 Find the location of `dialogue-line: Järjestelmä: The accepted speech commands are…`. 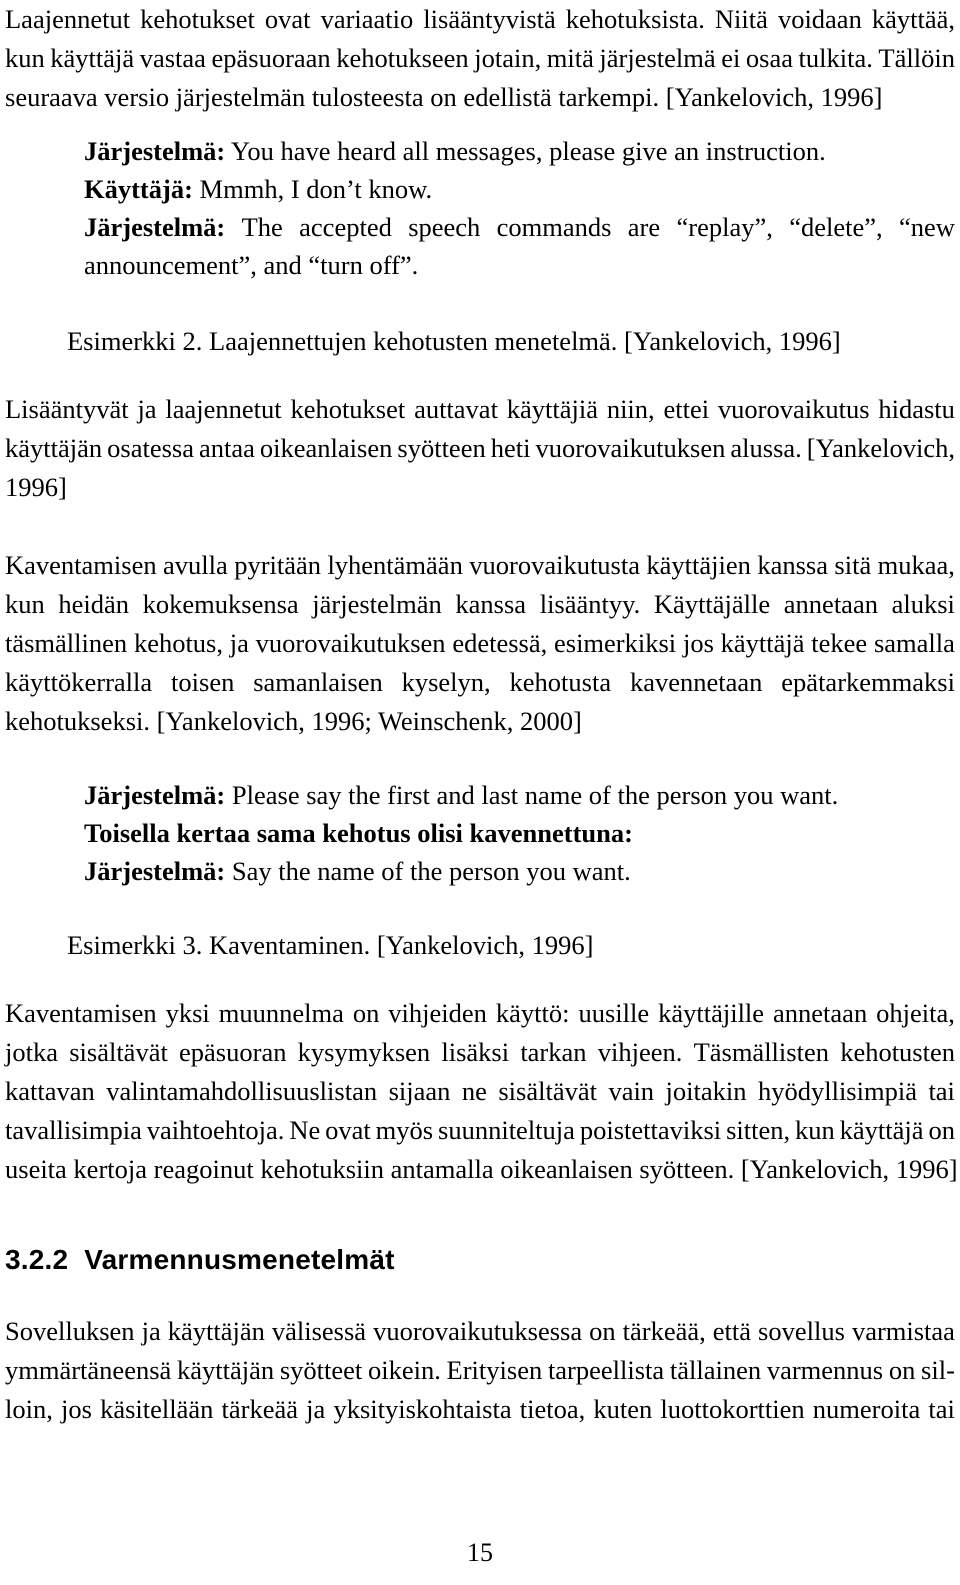

dialogue-line: Järjestelmä: The accepted speech commands are… is located at coordinates (519, 227).